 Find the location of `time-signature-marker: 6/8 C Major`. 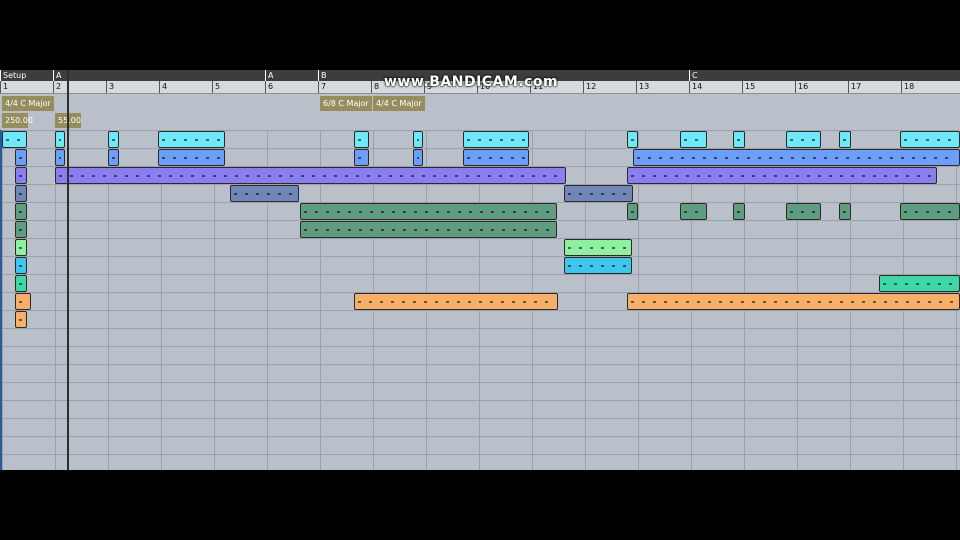

time-signature-marker: 6/8 C Major is located at coordinates (346, 103).